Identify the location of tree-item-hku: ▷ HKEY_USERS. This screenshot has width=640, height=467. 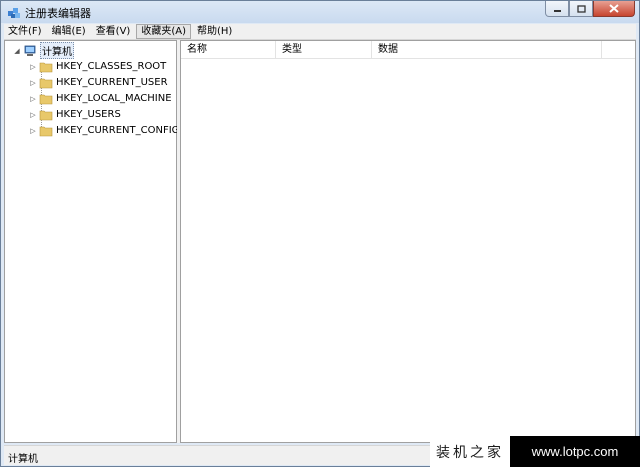
(75, 114).